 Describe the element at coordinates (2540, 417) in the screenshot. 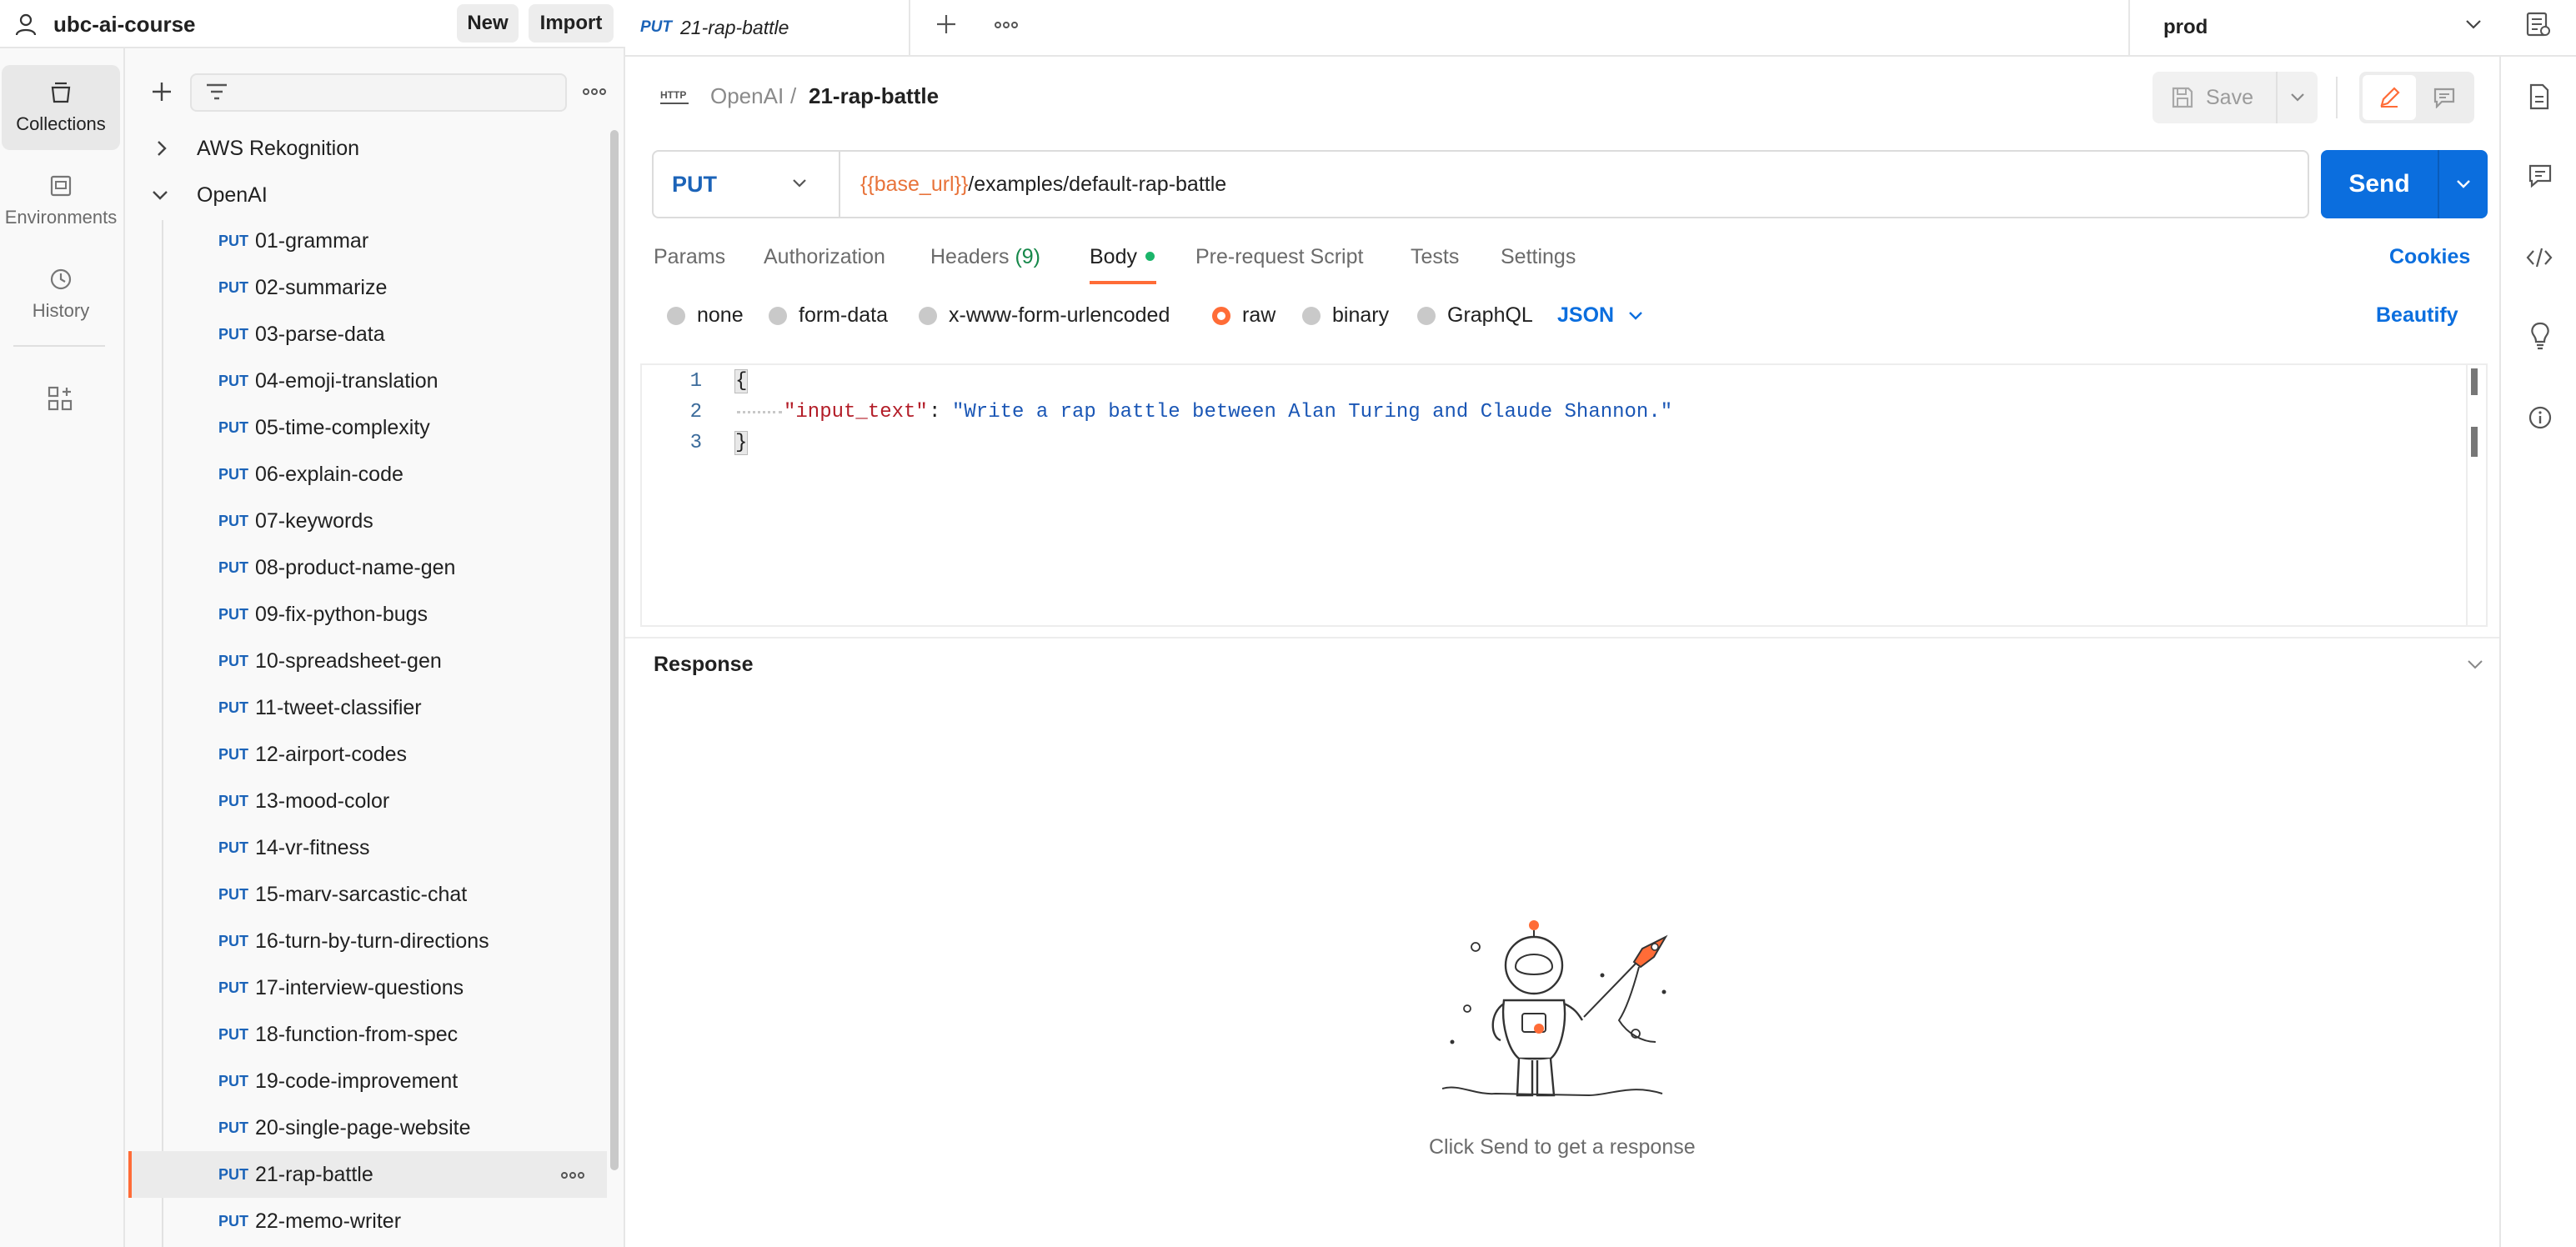

I see `info-icon` at that location.